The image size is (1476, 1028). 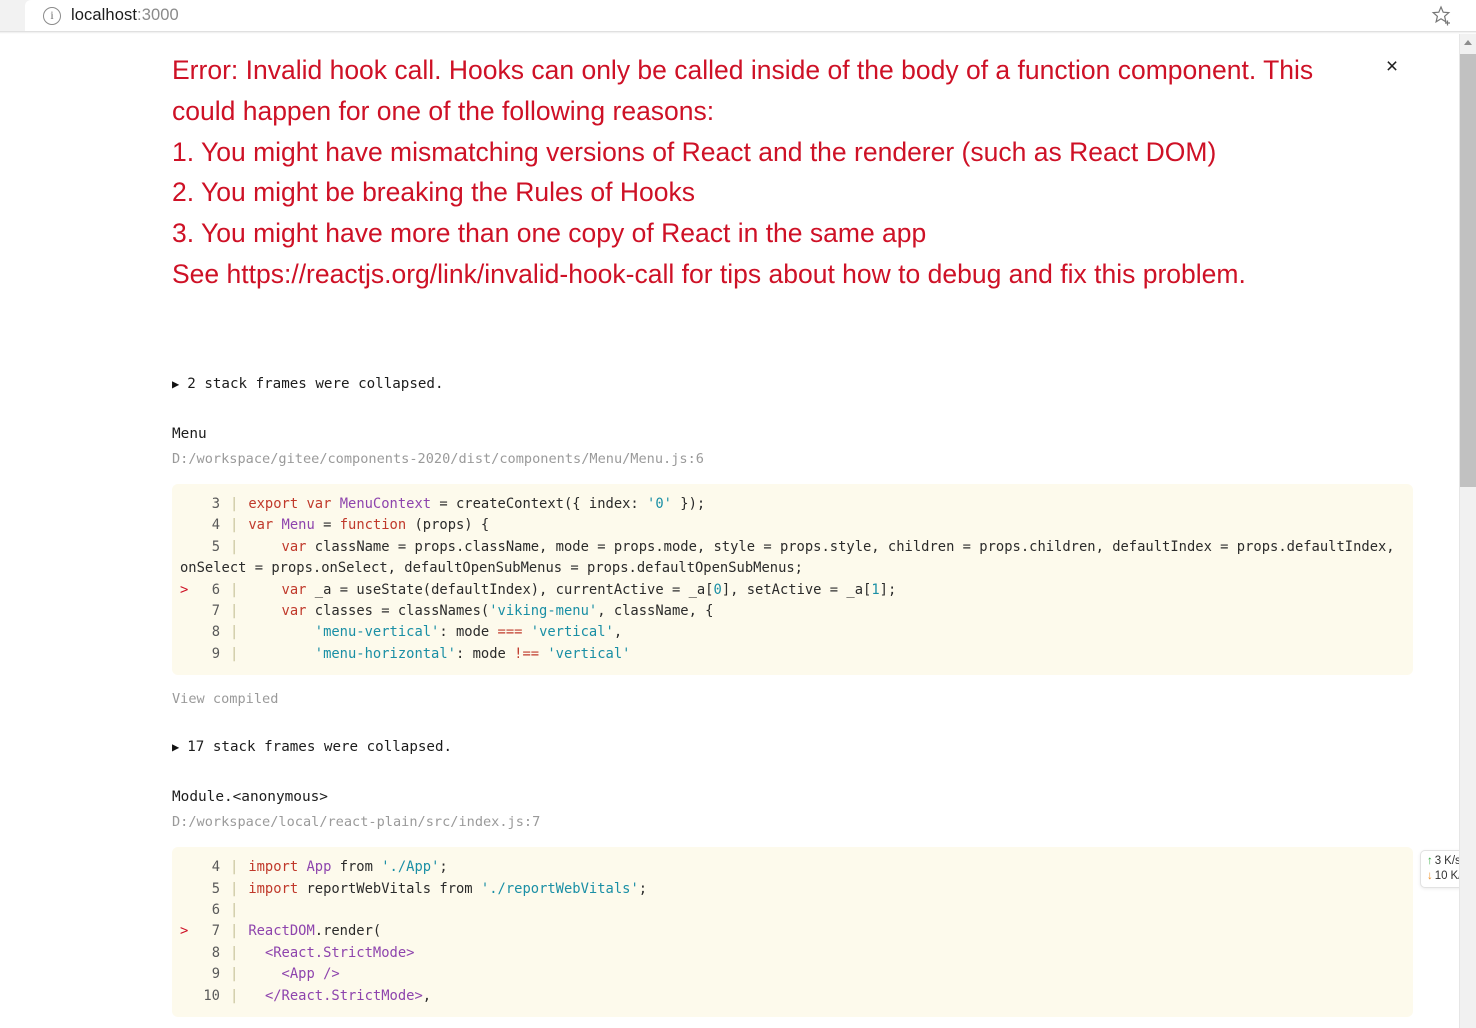 What do you see at coordinates (618, 632) in the screenshot?
I see `code-token: ,` at bounding box center [618, 632].